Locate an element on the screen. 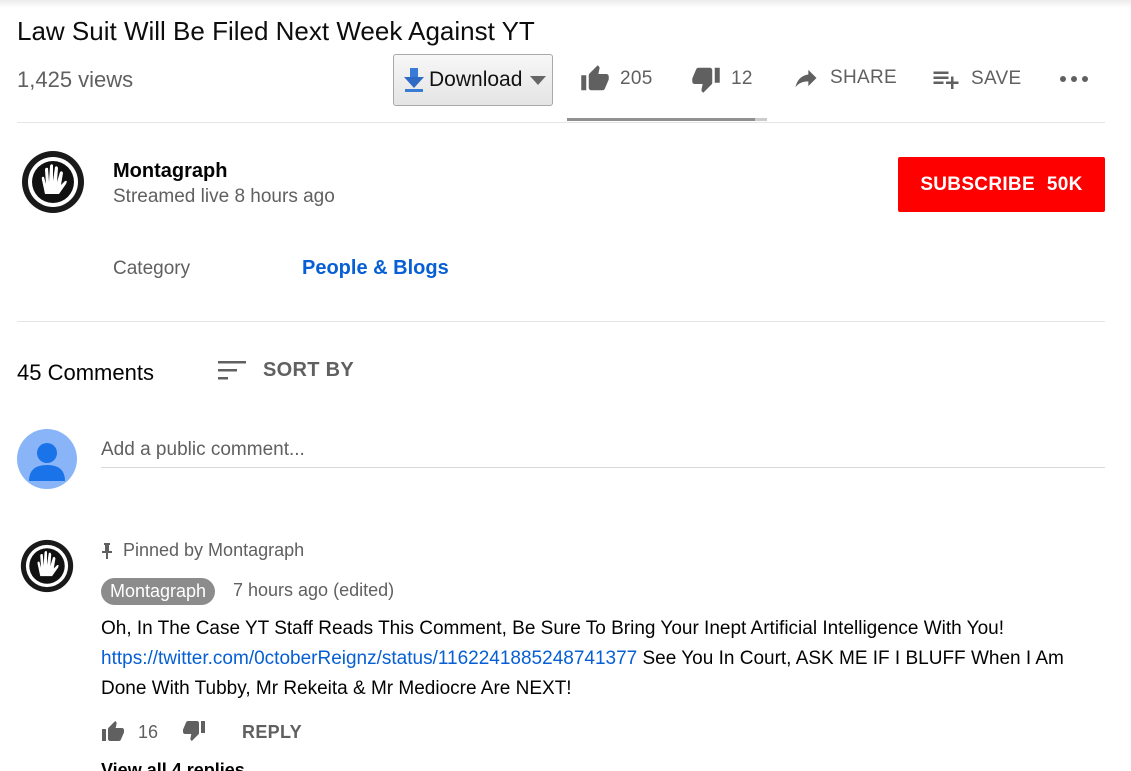 The image size is (1131, 771). person-icon is located at coordinates (47, 462).